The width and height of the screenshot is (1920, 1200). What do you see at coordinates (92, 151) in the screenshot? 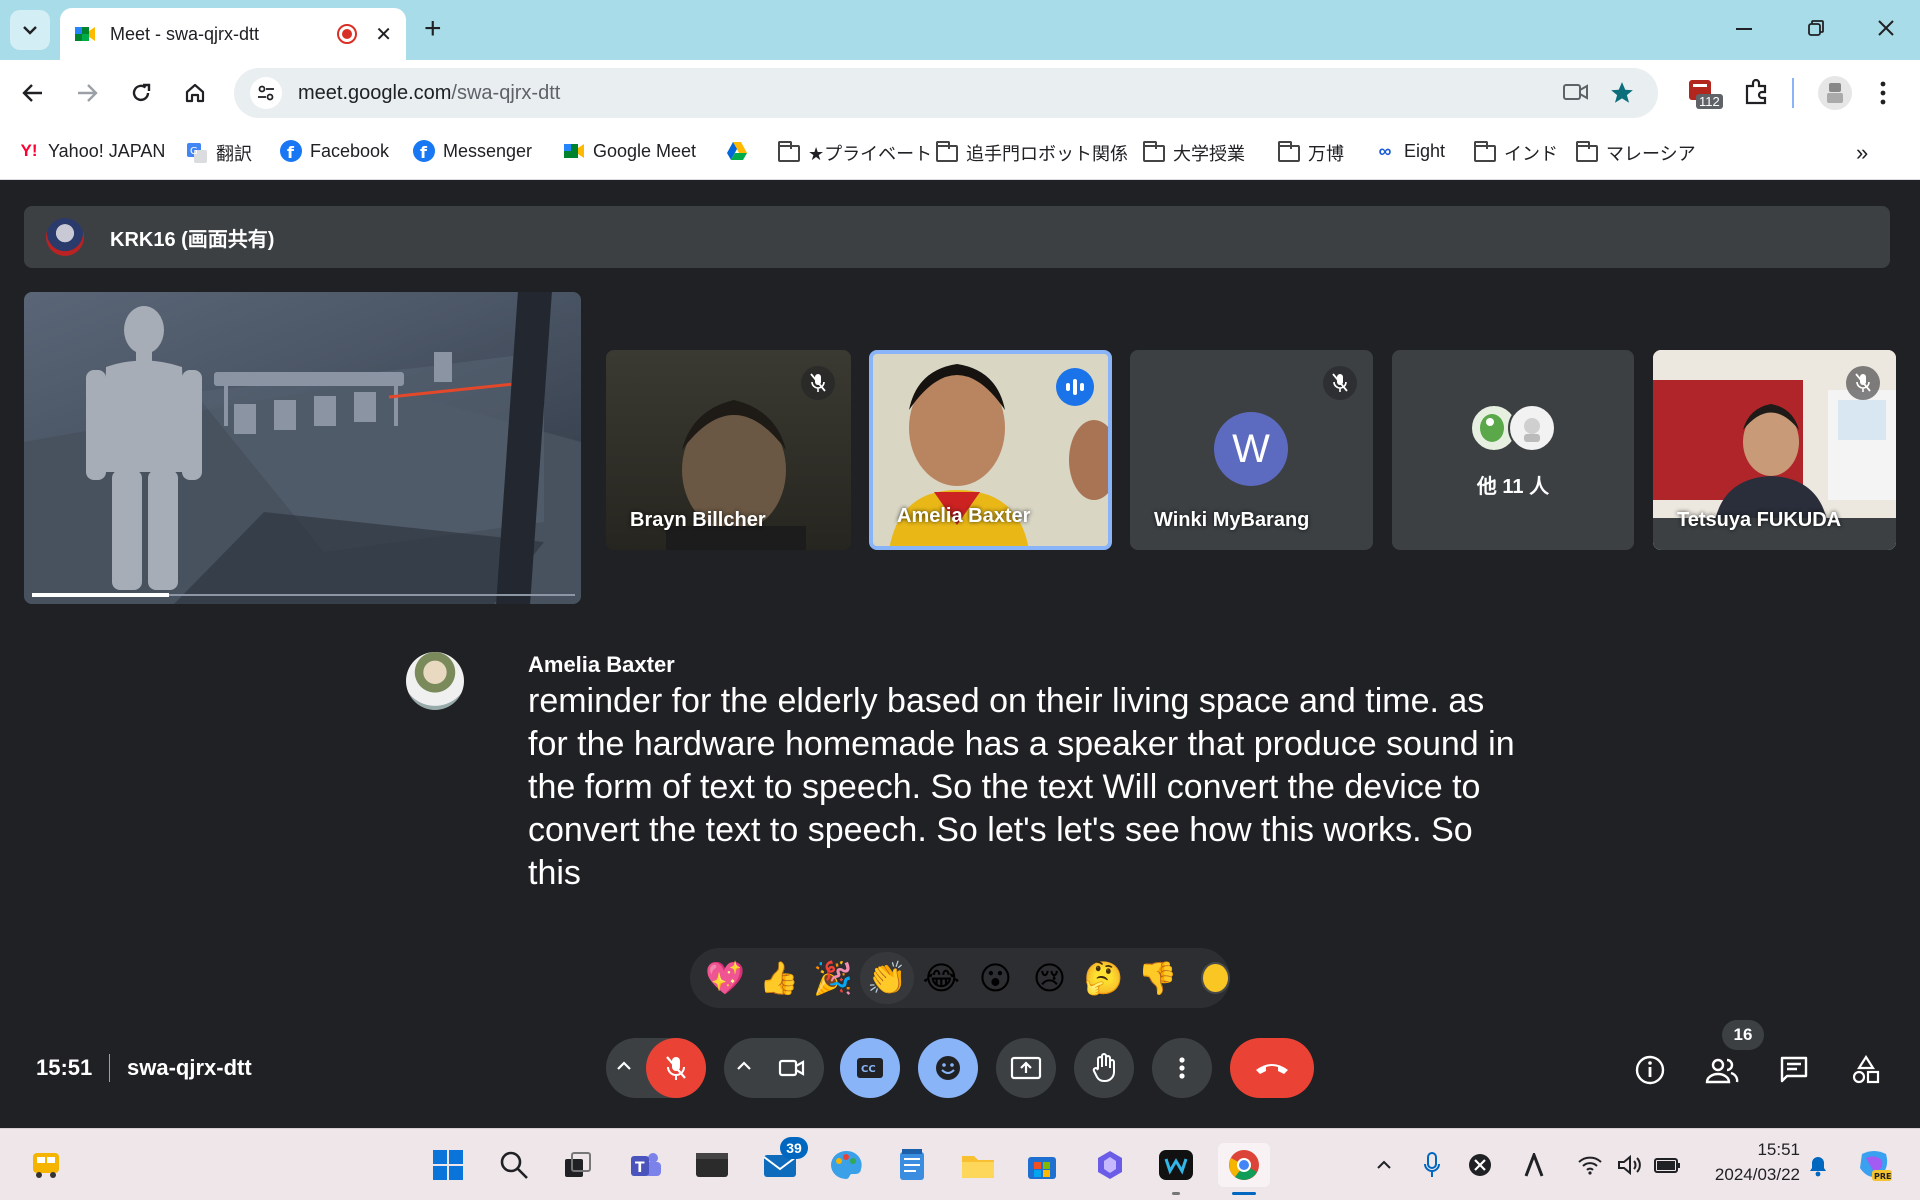
I see `bookmark-yahoo: Y! Yahoo! JAPAN` at bounding box center [92, 151].